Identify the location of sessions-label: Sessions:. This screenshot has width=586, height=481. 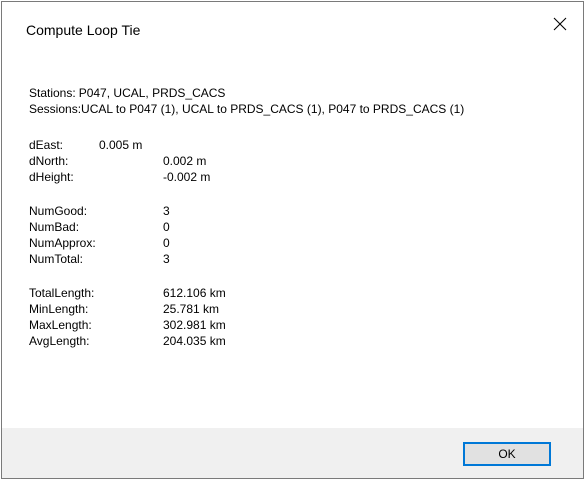
(55, 109).